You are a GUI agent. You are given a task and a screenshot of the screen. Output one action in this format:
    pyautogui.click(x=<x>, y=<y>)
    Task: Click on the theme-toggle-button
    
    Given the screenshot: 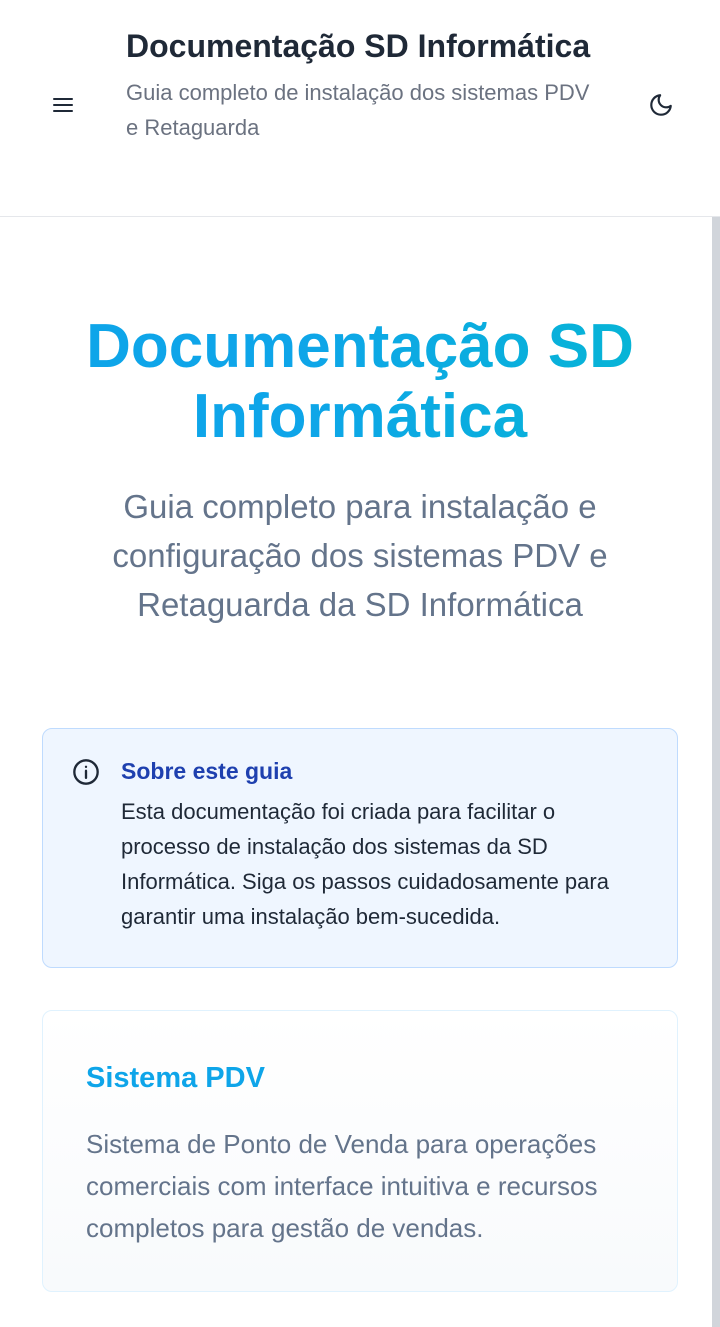 What is the action you would take?
    pyautogui.click(x=661, y=105)
    